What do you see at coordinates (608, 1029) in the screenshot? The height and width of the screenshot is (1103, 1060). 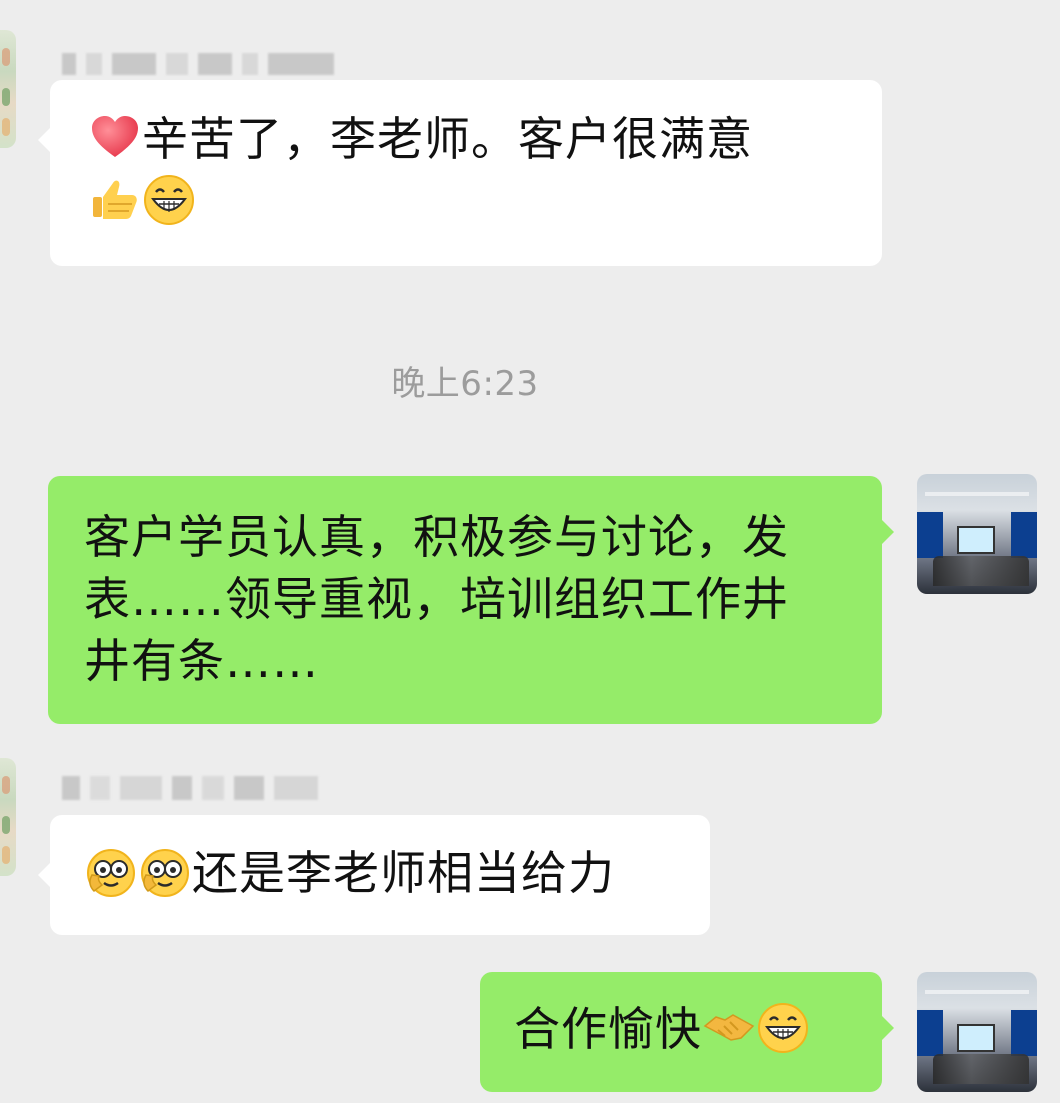 I see `message-text: 合作愉快` at bounding box center [608, 1029].